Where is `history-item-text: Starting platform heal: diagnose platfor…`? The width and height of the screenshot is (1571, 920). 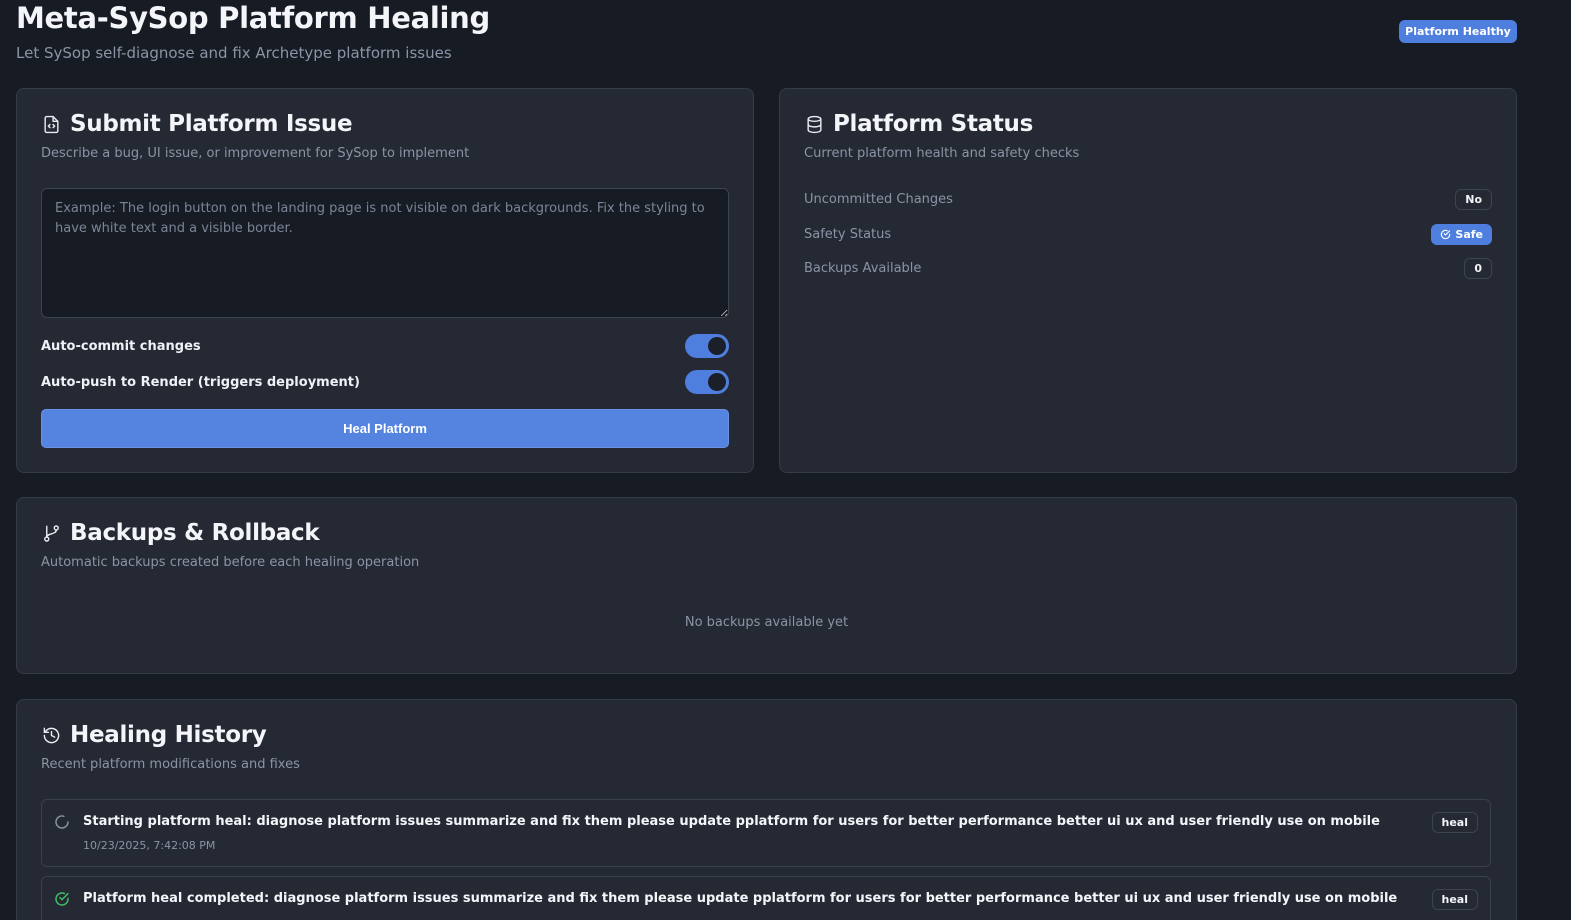 history-item-text: Starting platform heal: diagnose platfor… is located at coordinates (731, 821).